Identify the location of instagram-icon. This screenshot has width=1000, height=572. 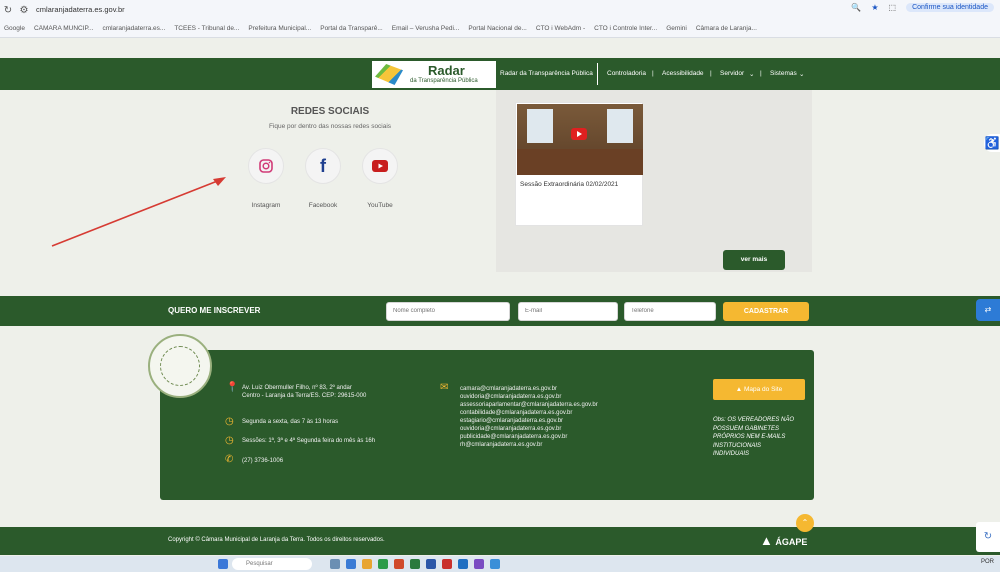
(266, 166).